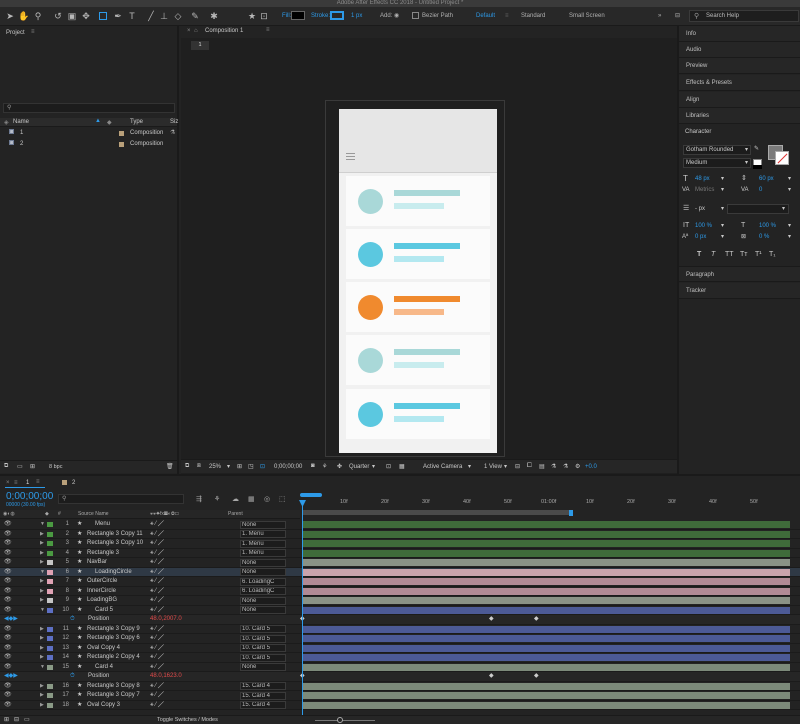 This screenshot has width=800, height=724. Describe the element at coordinates (104, 611) in the screenshot. I see `layer-name: Card 5` at that location.